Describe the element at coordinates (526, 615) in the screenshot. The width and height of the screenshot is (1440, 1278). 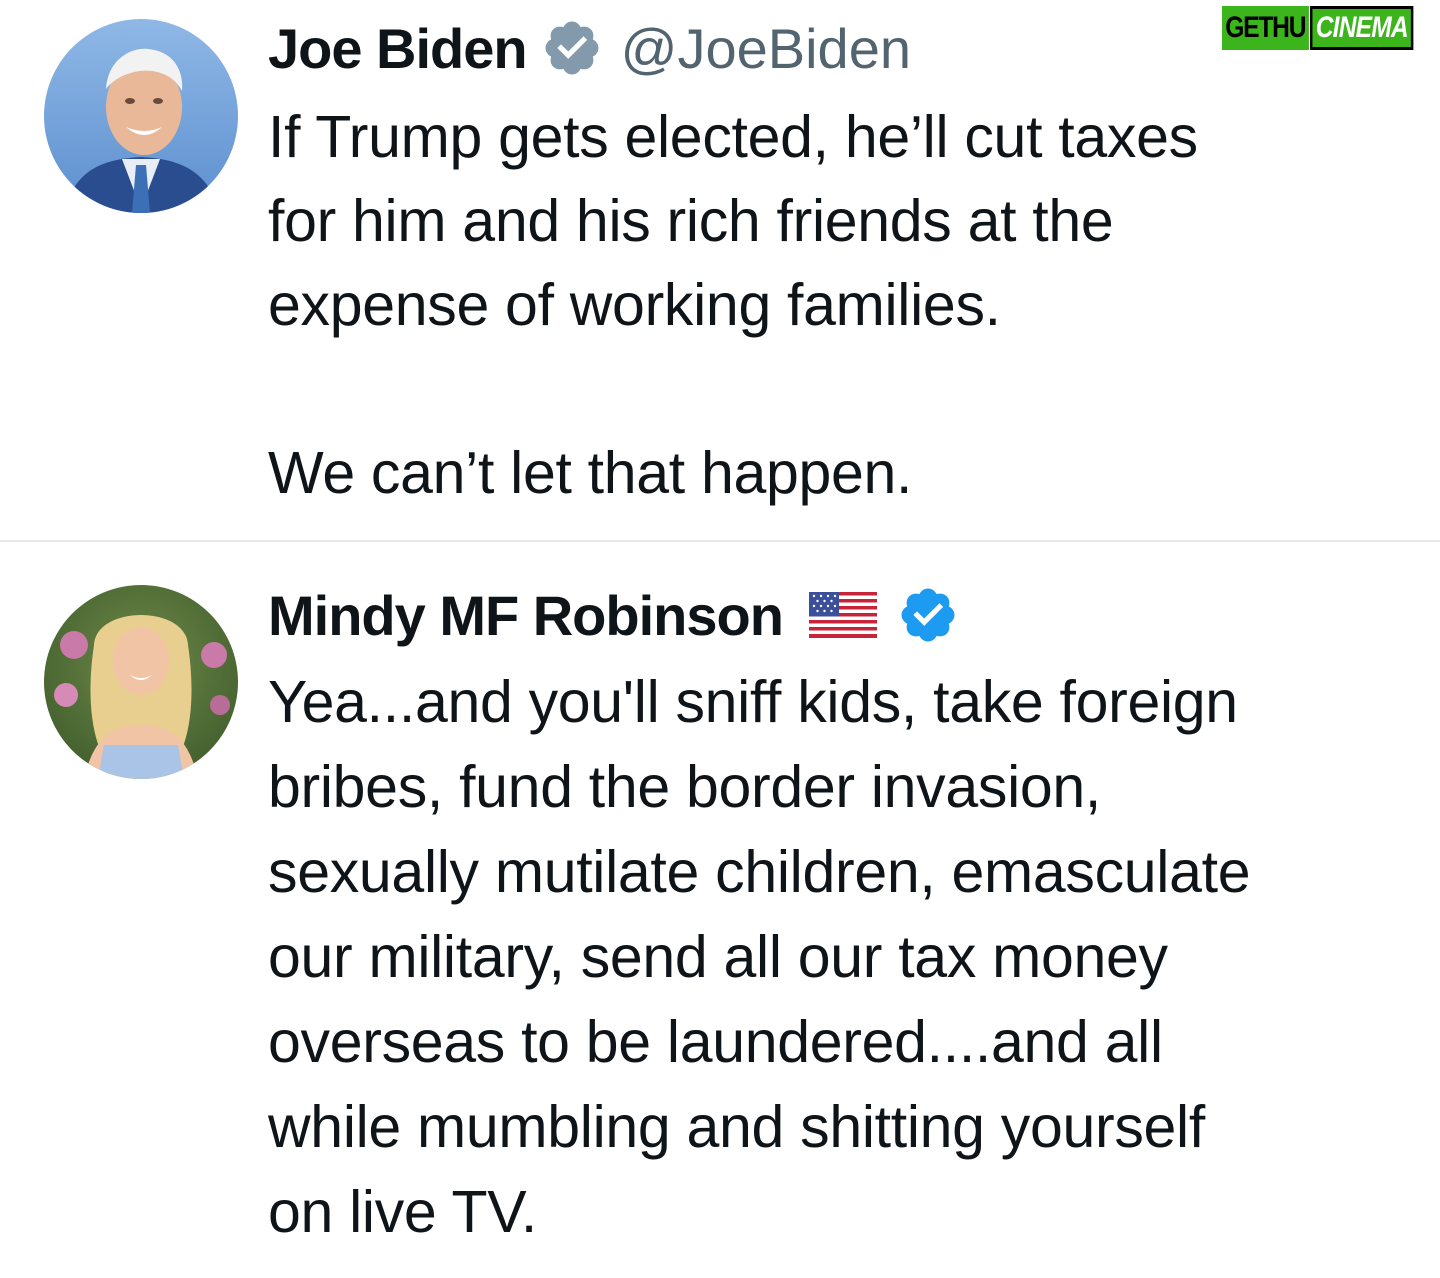
I see `author-name: Mindy MF Robinson` at that location.